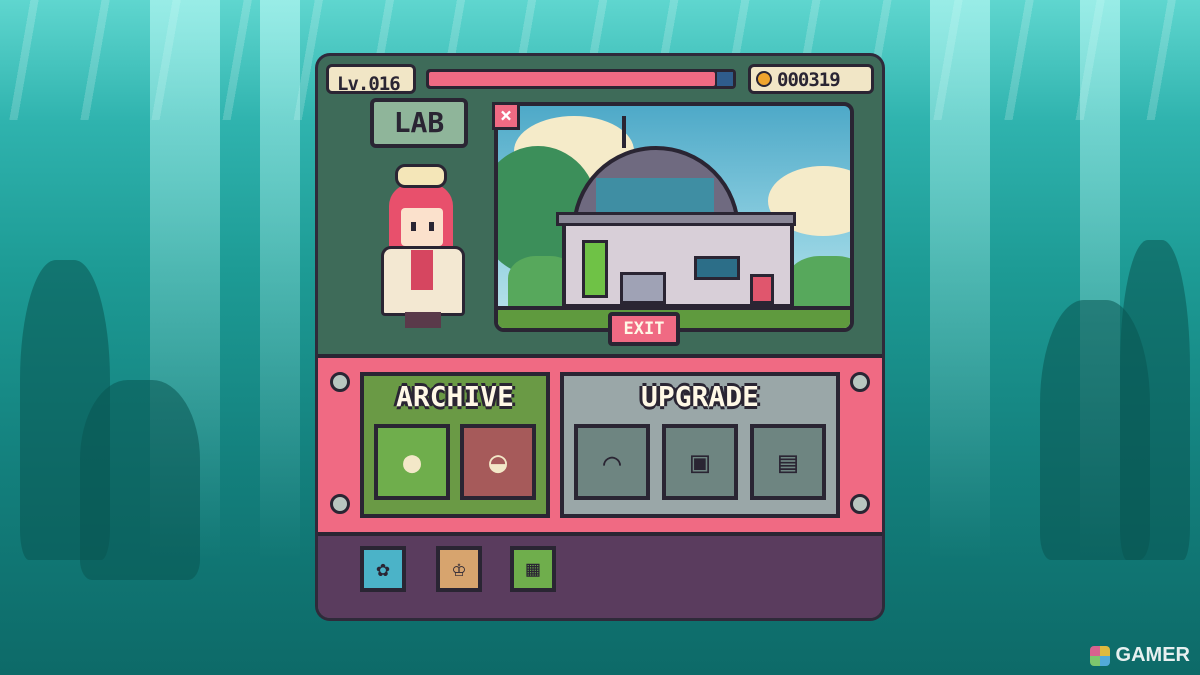  What do you see at coordinates (764, 79) in the screenshot?
I see `coin-icon` at bounding box center [764, 79].